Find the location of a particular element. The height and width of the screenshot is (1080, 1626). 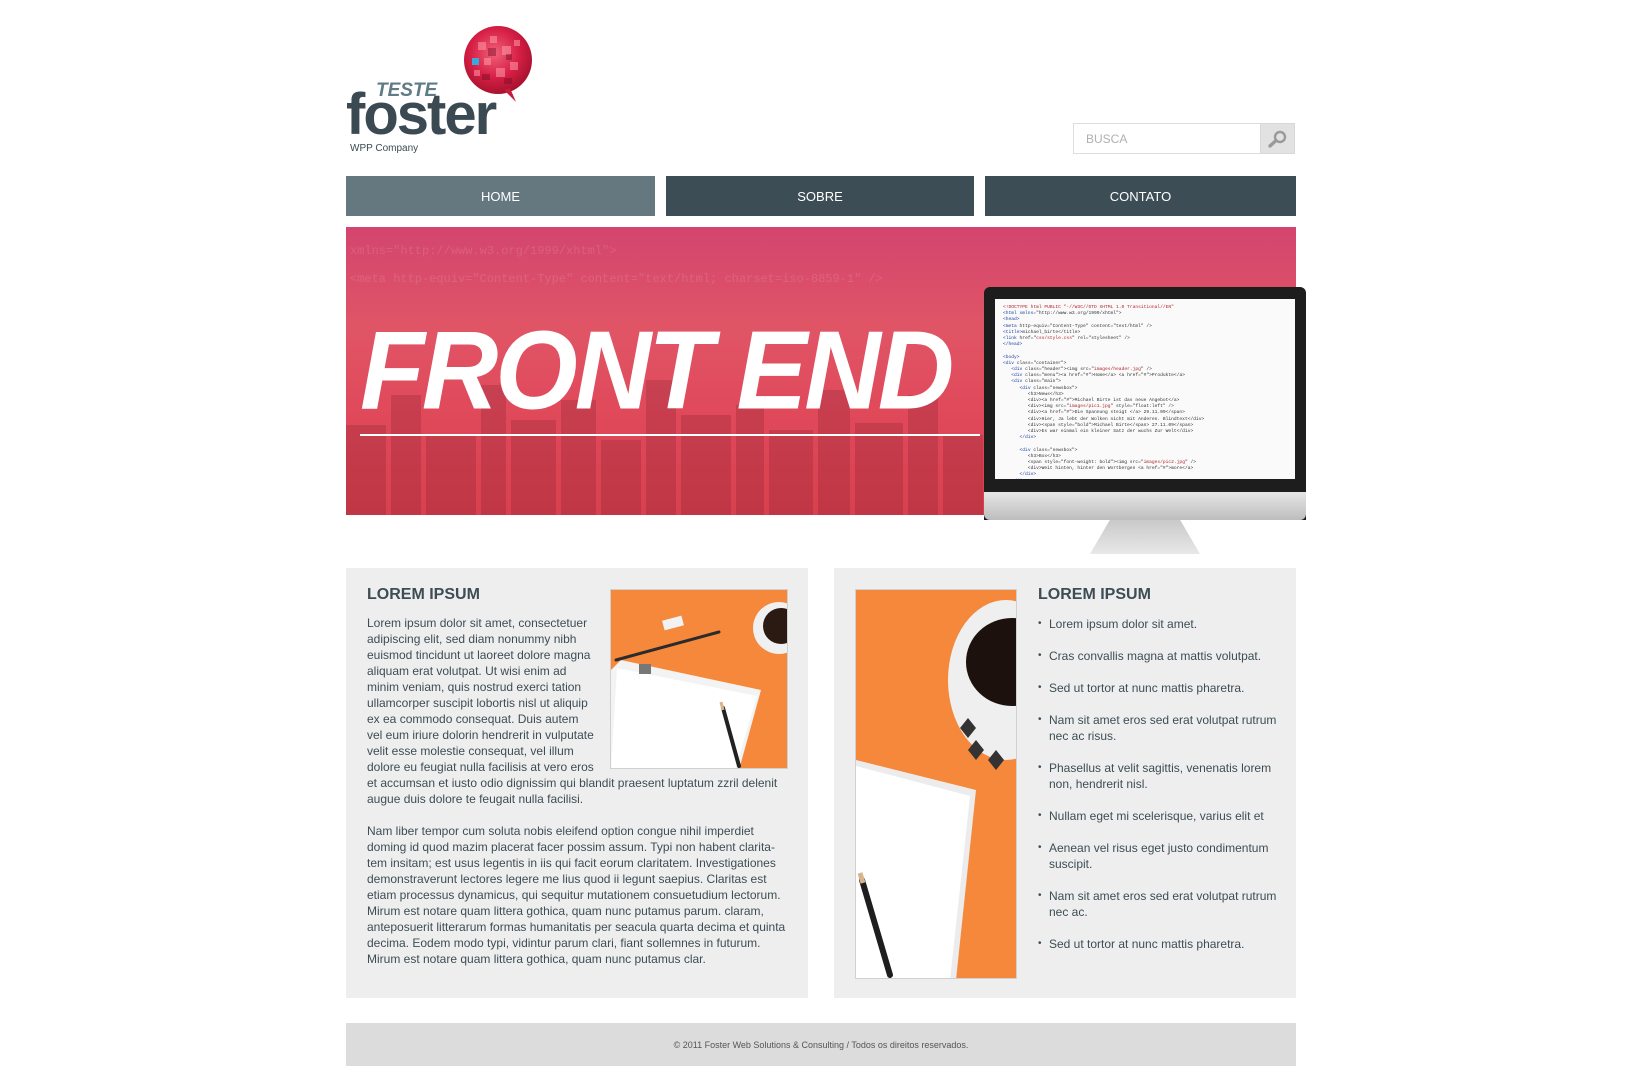

banner-underline is located at coordinates (670, 435).